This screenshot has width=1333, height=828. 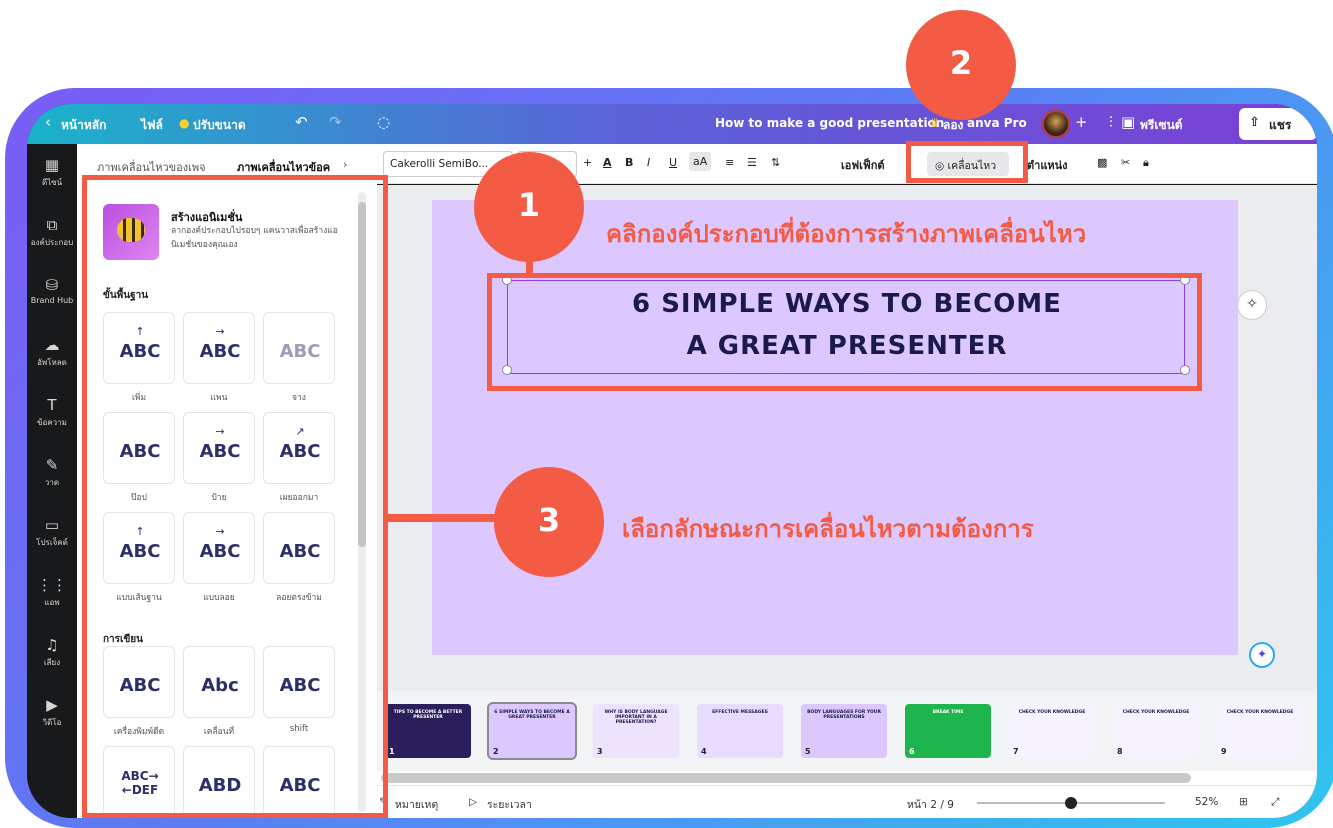 I want to click on upgrade-button: anva Pro, so click(x=997, y=123).